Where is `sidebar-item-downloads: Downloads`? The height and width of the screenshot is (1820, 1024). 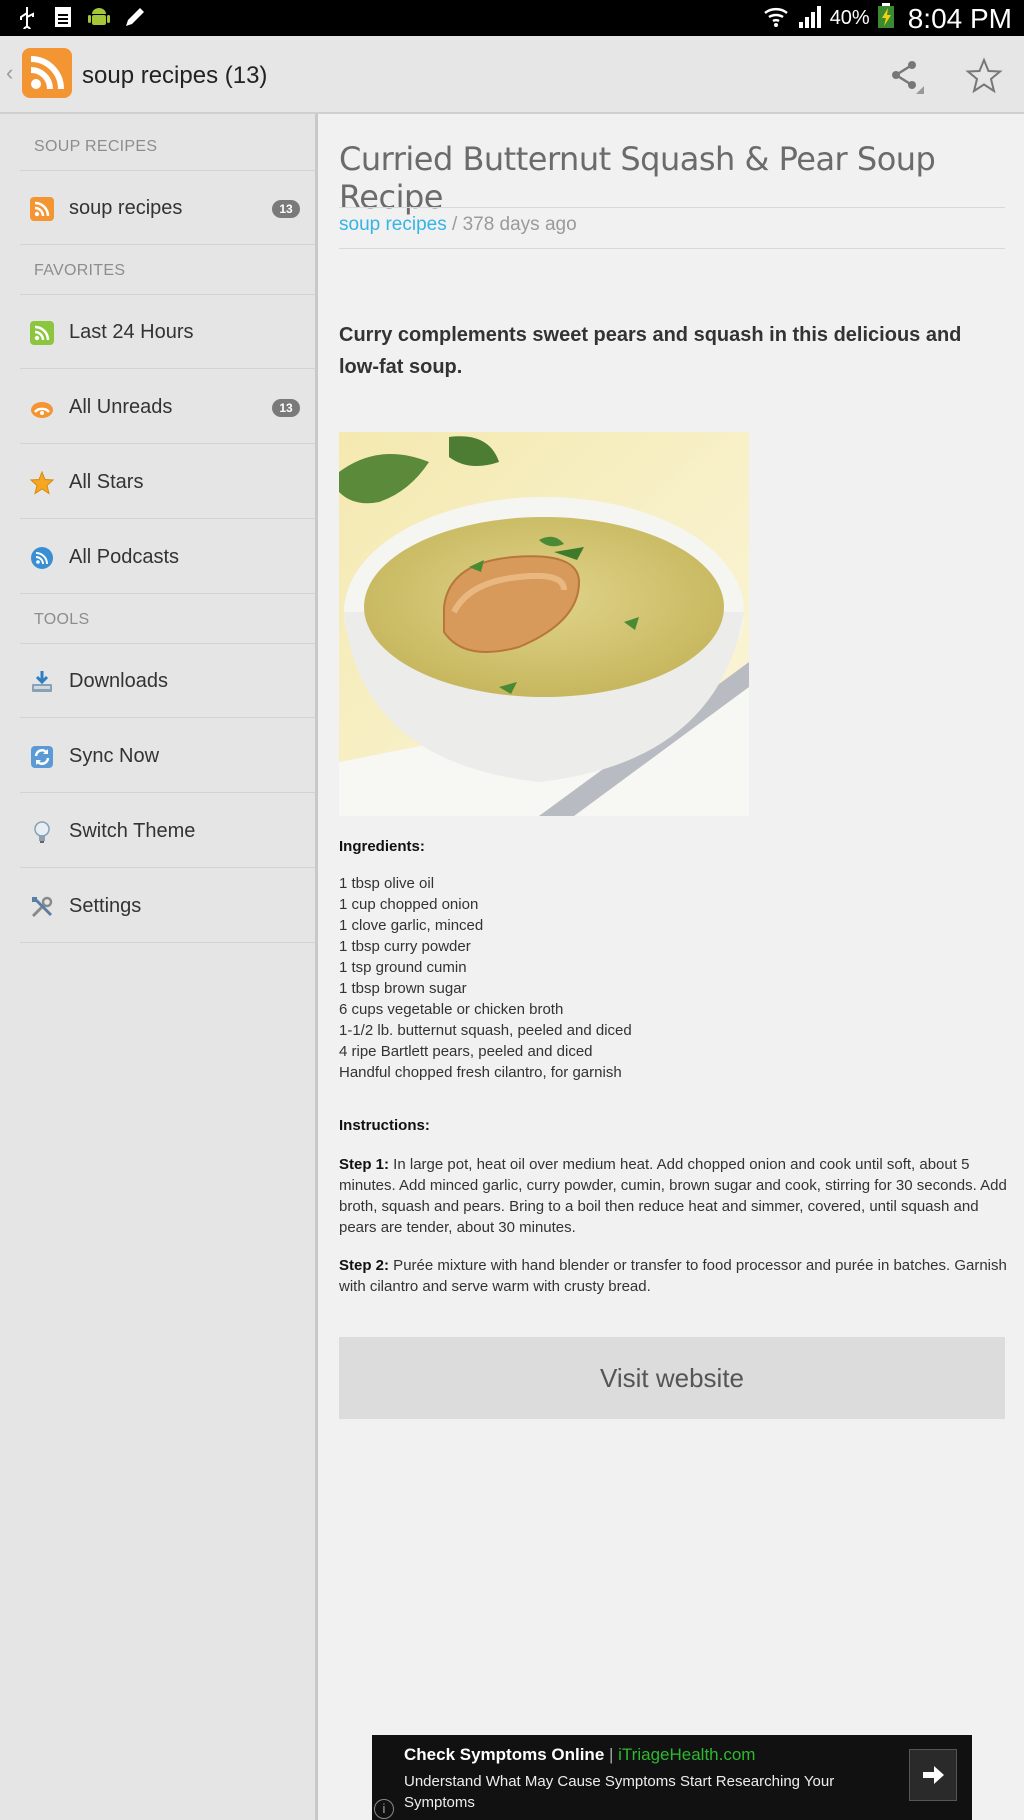
sidebar-item-downloads: Downloads is located at coordinates (168, 681).